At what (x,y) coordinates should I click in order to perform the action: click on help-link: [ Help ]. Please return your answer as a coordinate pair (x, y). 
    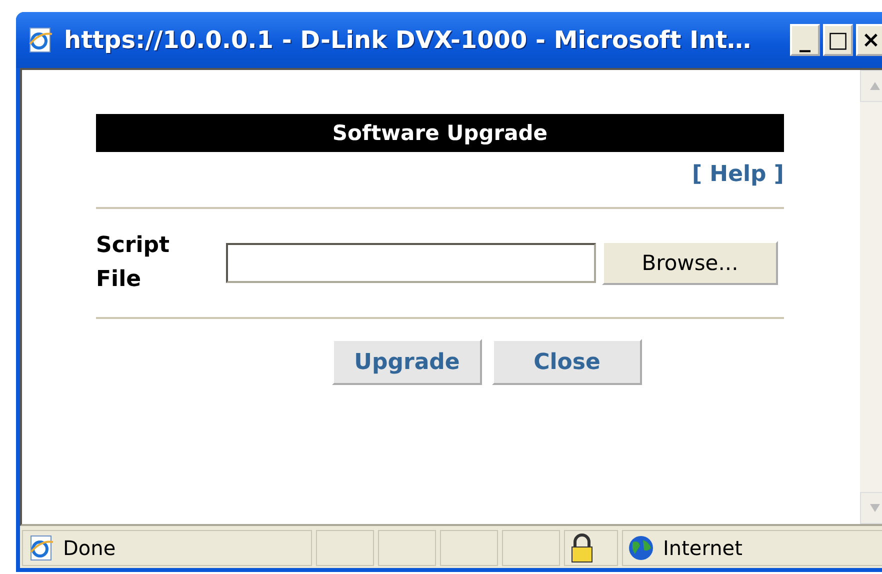
    Looking at the image, I should click on (738, 174).